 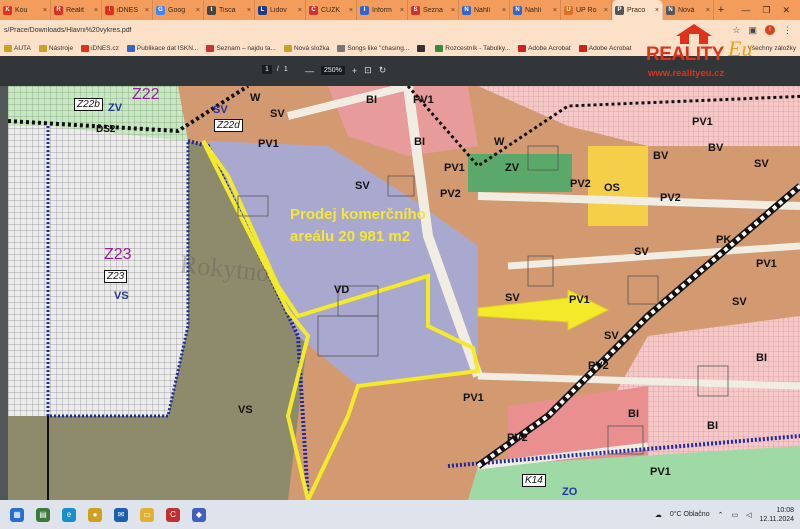 I want to click on browser-tab: G Goog ×, so click(x=178, y=10).